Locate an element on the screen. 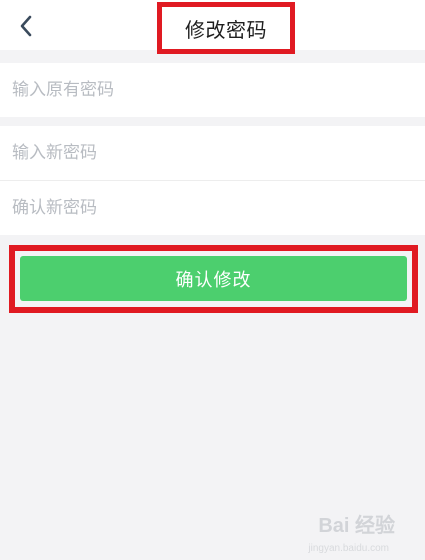 Image resolution: width=425 pixels, height=560 pixels. title-highlight-box: 修改密码 is located at coordinates (226, 28).